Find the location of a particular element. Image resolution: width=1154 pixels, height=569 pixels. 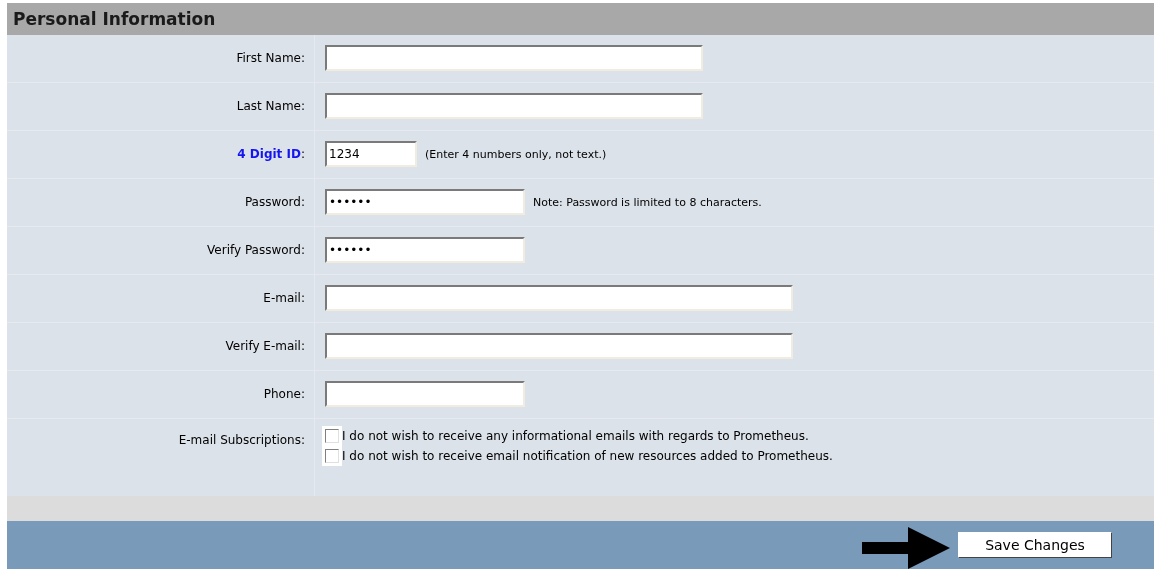

field-label: First Name: is located at coordinates (270, 58).